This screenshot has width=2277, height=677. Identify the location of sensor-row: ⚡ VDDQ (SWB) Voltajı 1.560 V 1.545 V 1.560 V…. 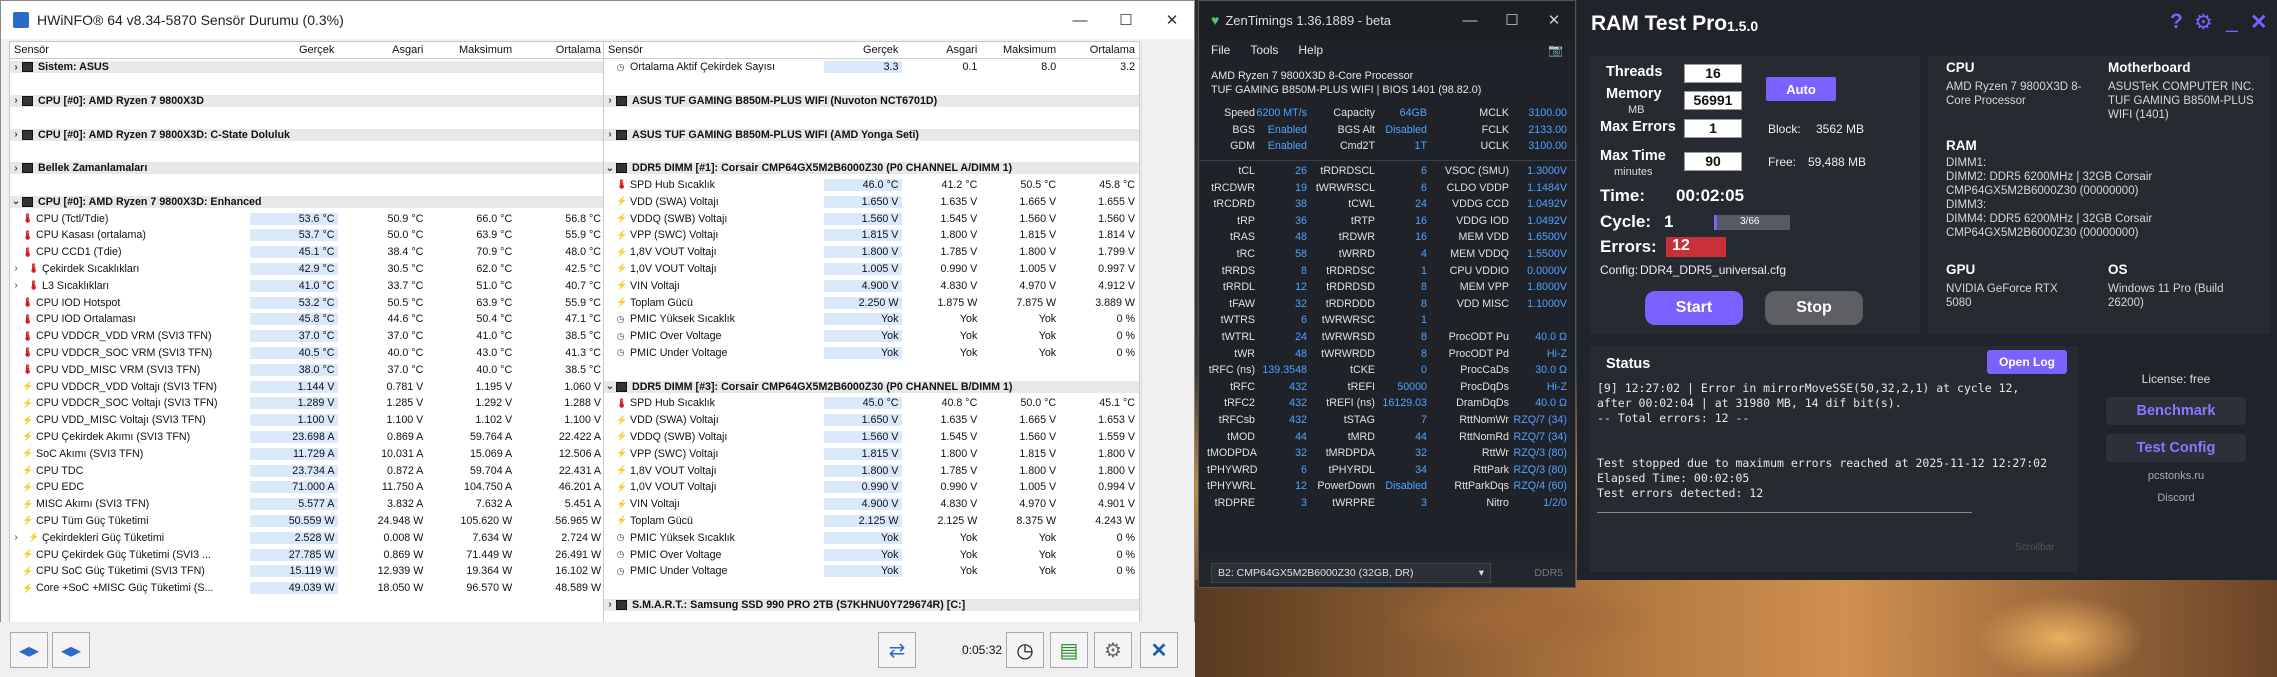
(871, 437).